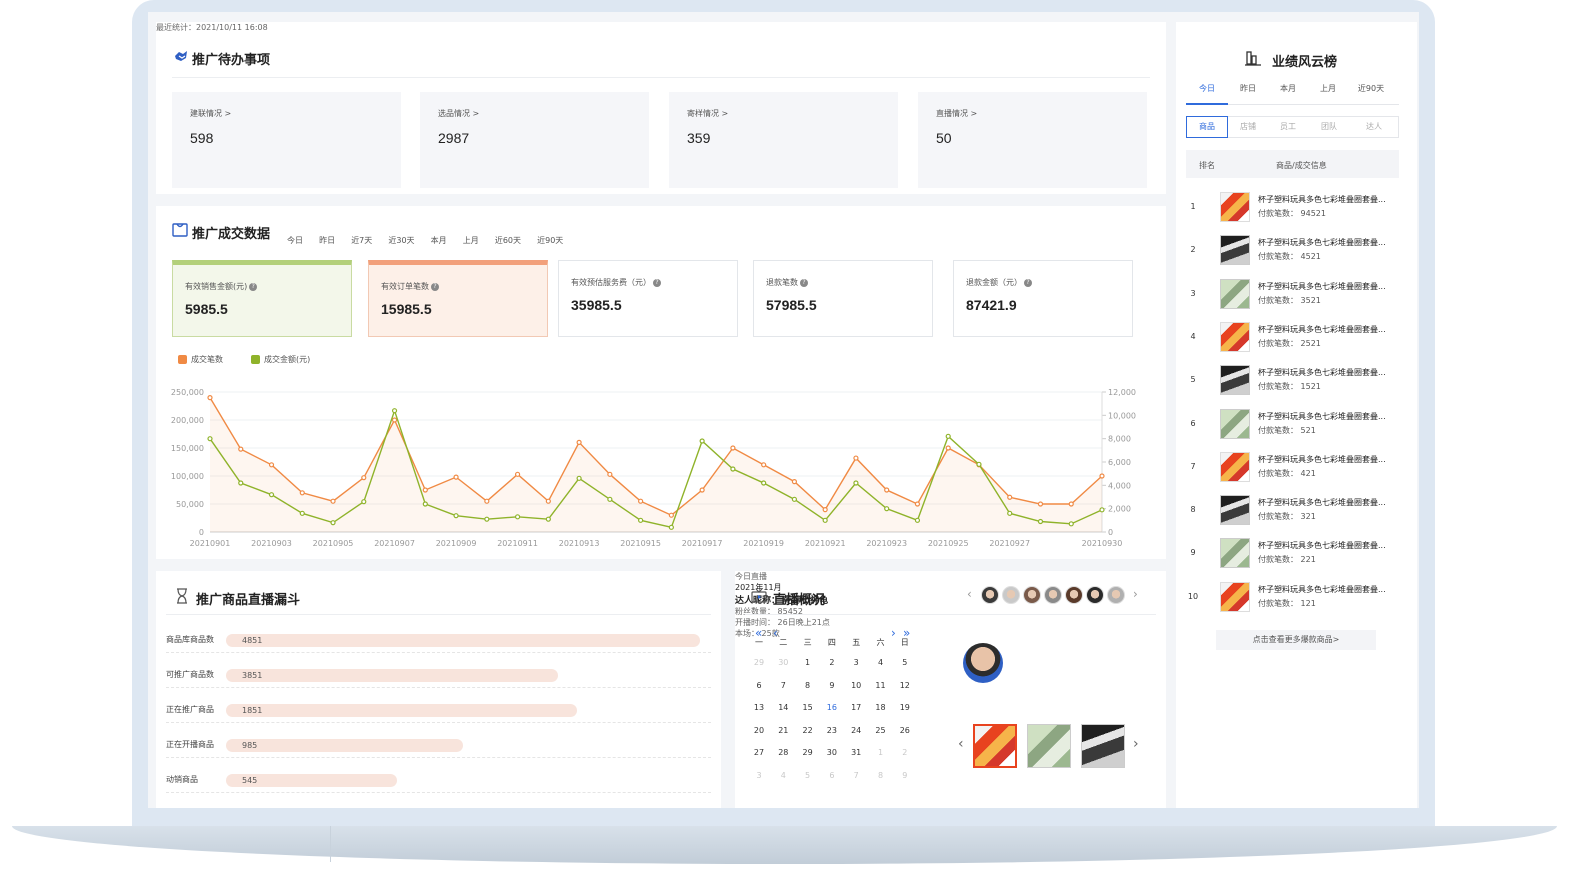 This screenshot has width=1589, height=887. What do you see at coordinates (200, 359) in the screenshot?
I see `legend-item-orders: 成交笔数` at bounding box center [200, 359].